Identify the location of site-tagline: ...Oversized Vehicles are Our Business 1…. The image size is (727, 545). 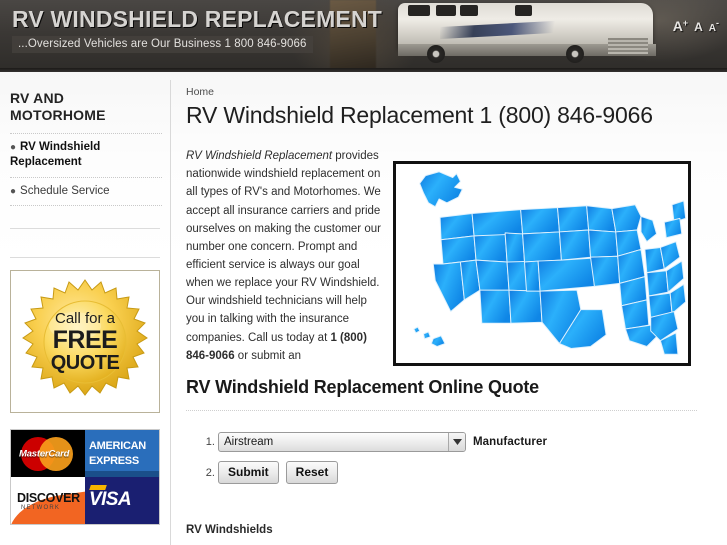
(162, 44).